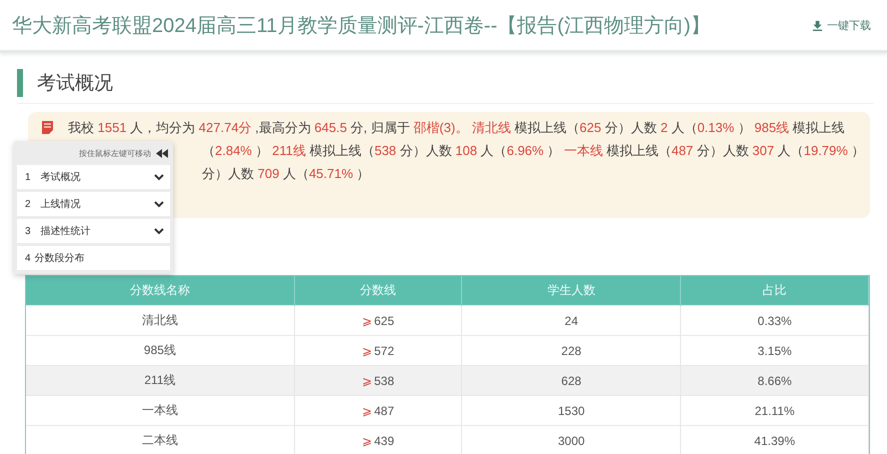 This screenshot has height=454, width=887. Describe the element at coordinates (93, 258) in the screenshot. I see `nav-item: 4 分数段分布` at that location.